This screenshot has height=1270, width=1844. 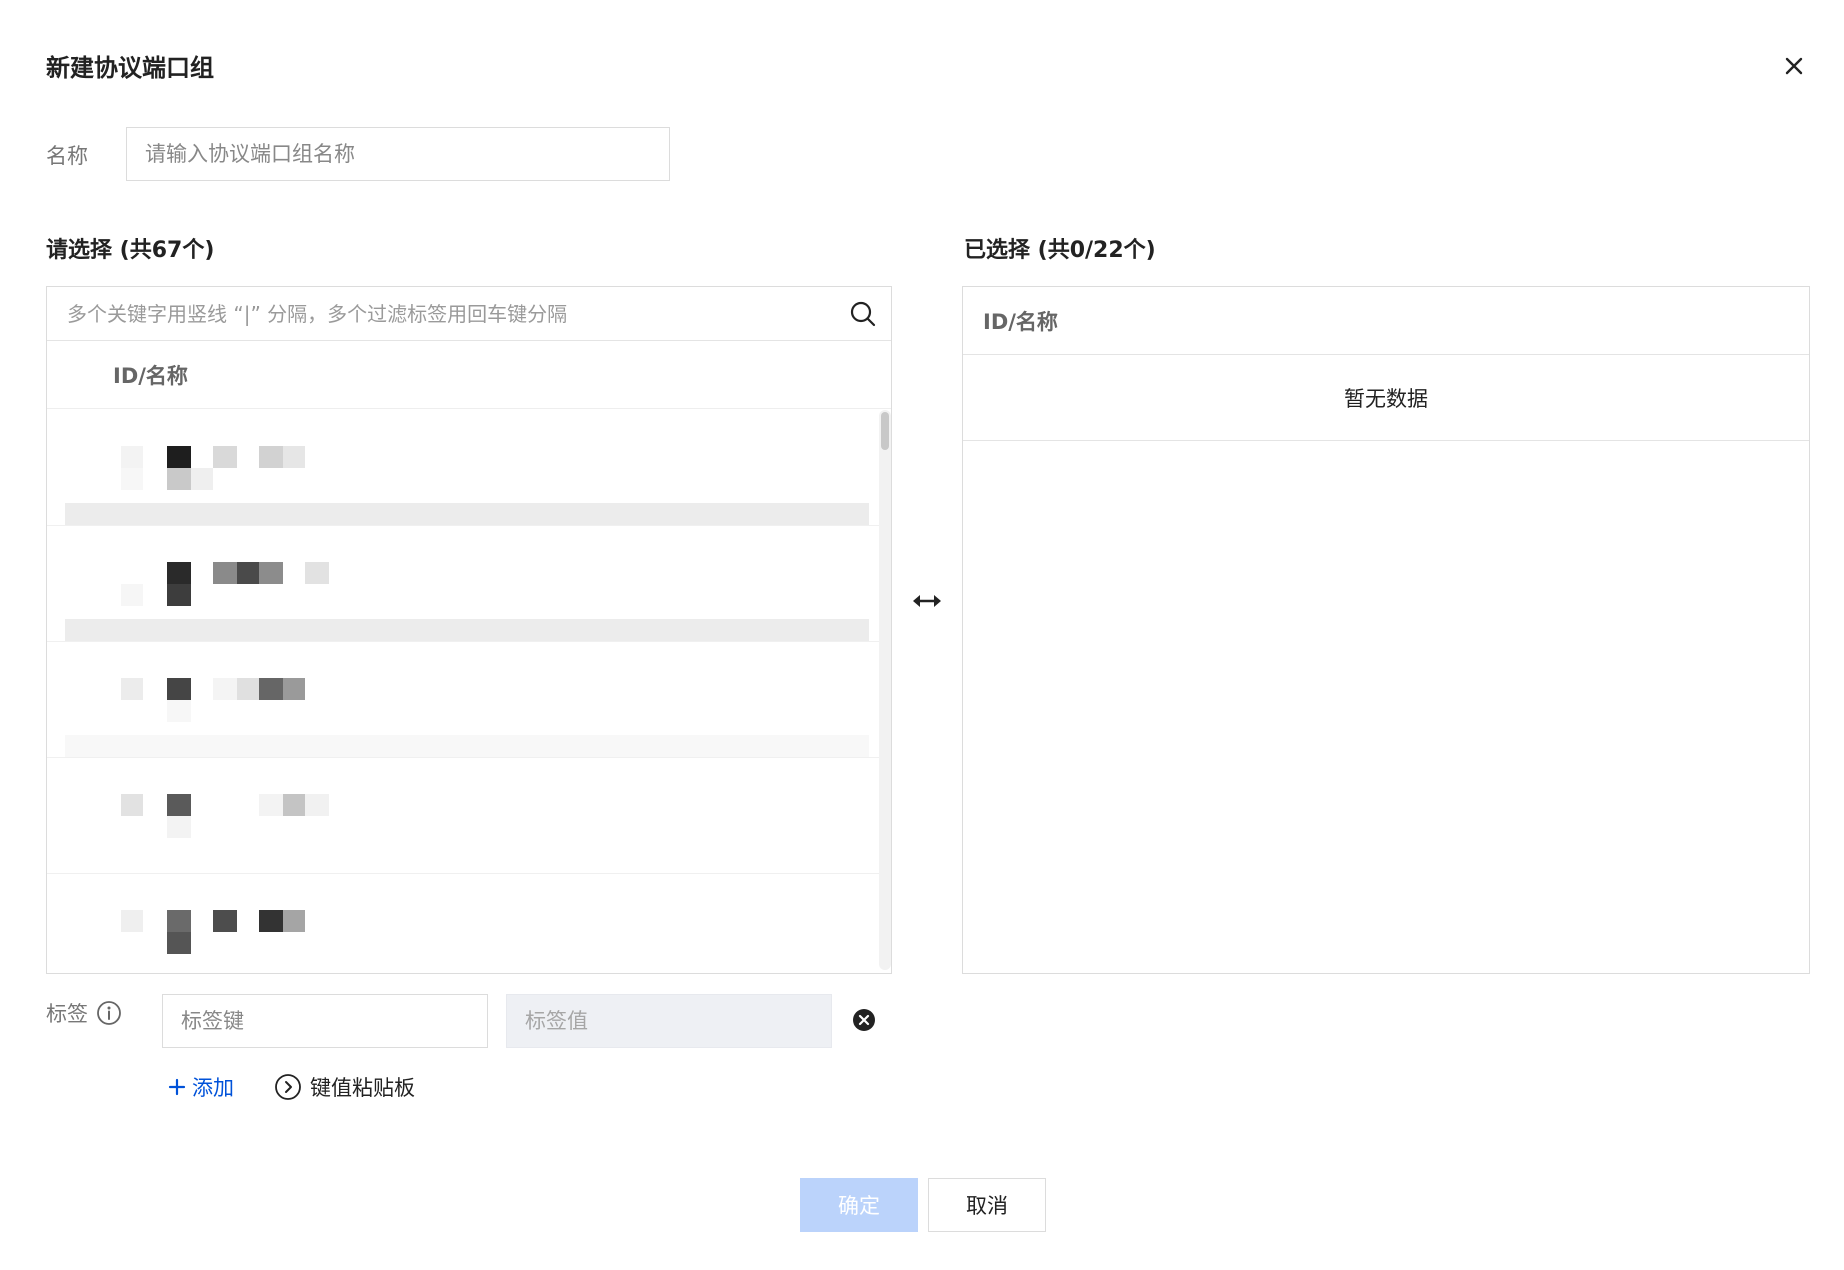 What do you see at coordinates (67, 1014) in the screenshot?
I see `tags-label: 标签` at bounding box center [67, 1014].